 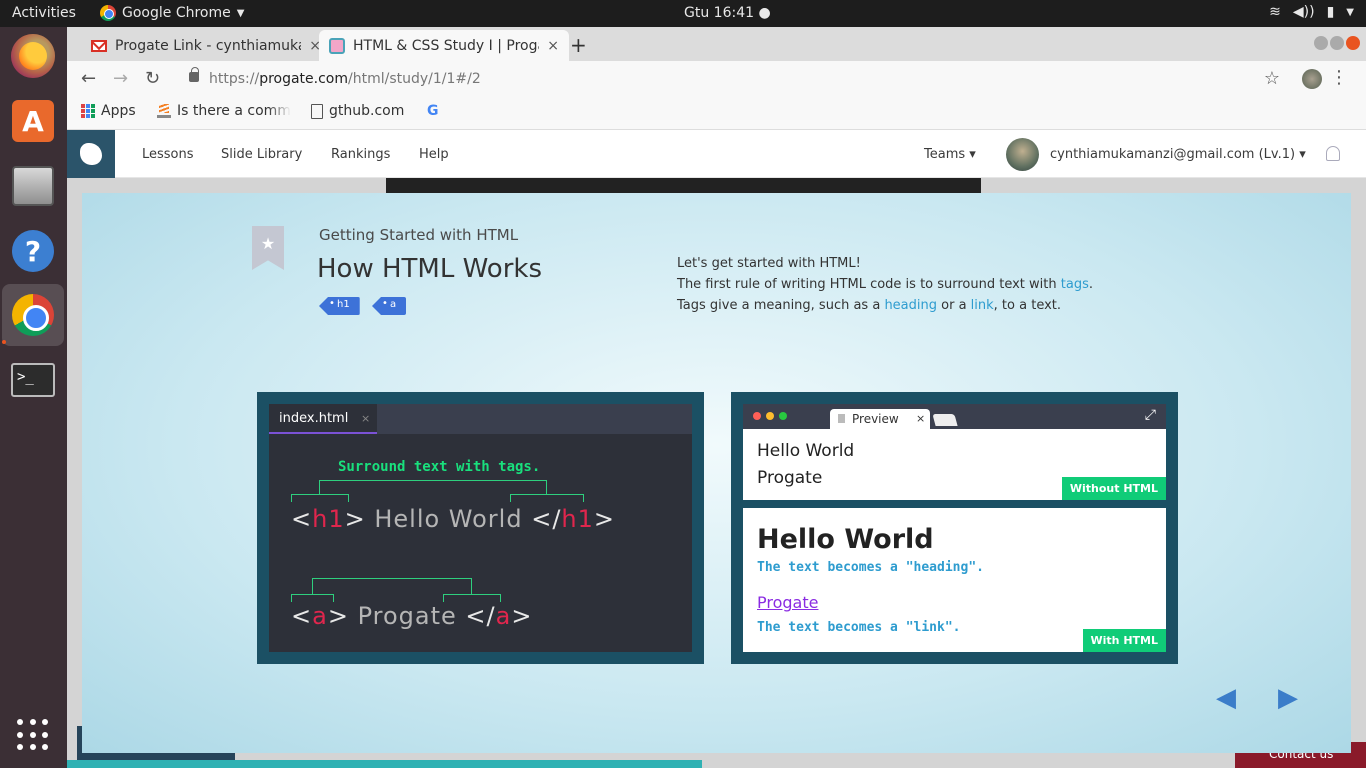 What do you see at coordinates (770, 416) in the screenshot?
I see `window-dot-yellow` at bounding box center [770, 416].